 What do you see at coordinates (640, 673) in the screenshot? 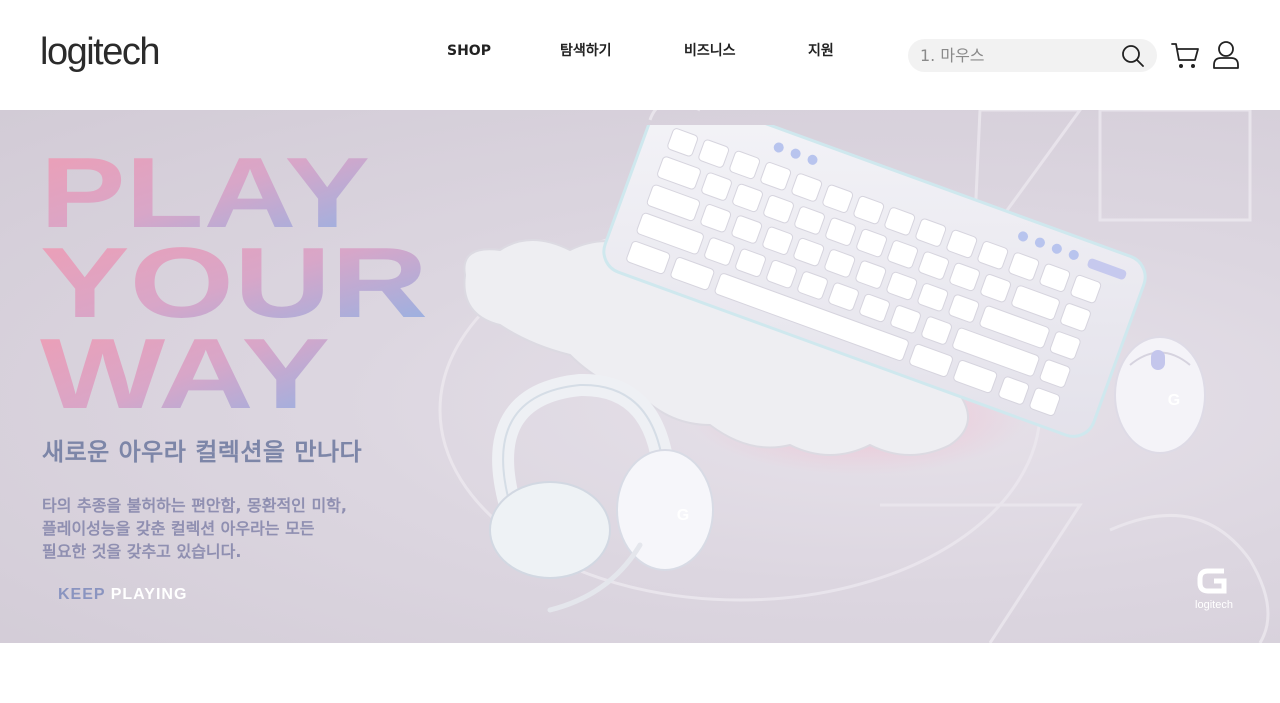
I see `page-content-area` at bounding box center [640, 673].